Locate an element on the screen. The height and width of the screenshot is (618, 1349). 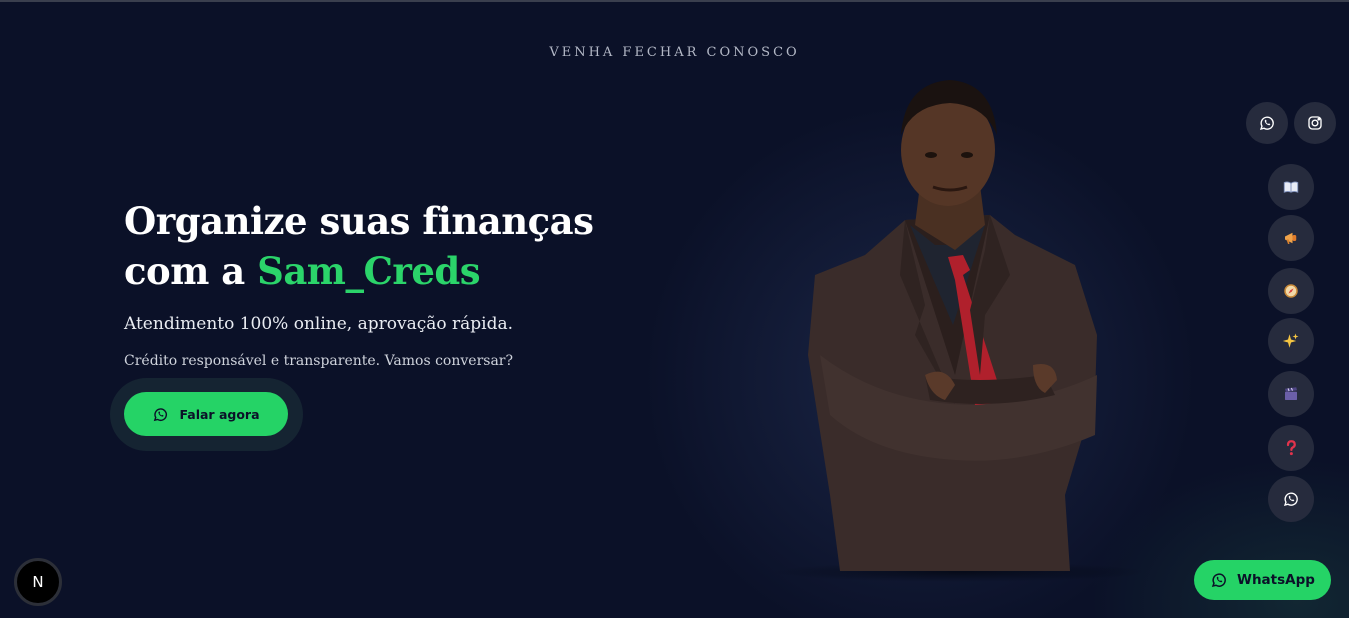
talk-now-button: Falar agora is located at coordinates (206, 414).